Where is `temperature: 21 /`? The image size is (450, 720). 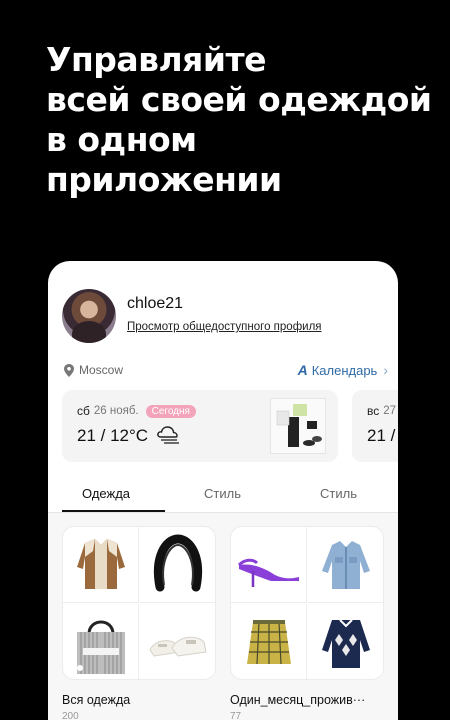 temperature: 21 / is located at coordinates (381, 435).